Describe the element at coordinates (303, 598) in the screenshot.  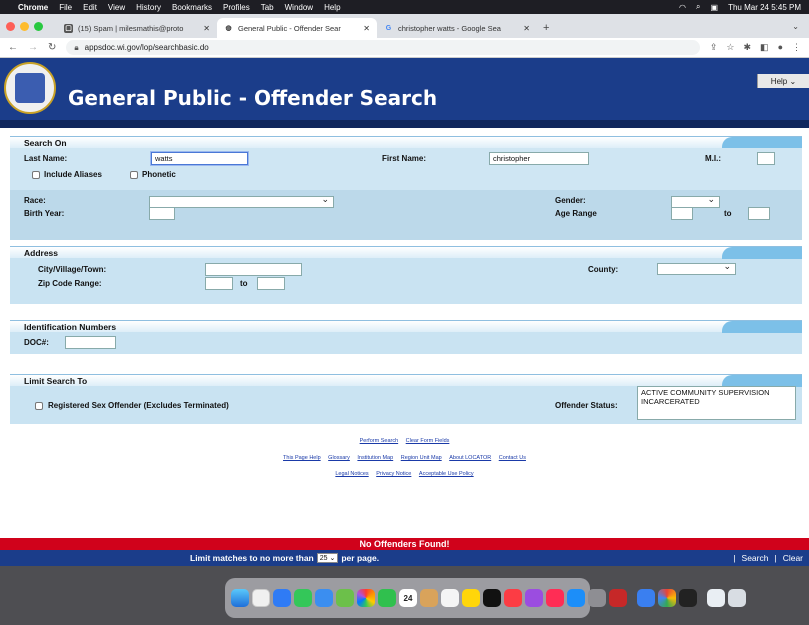
I see `messages-icon` at that location.